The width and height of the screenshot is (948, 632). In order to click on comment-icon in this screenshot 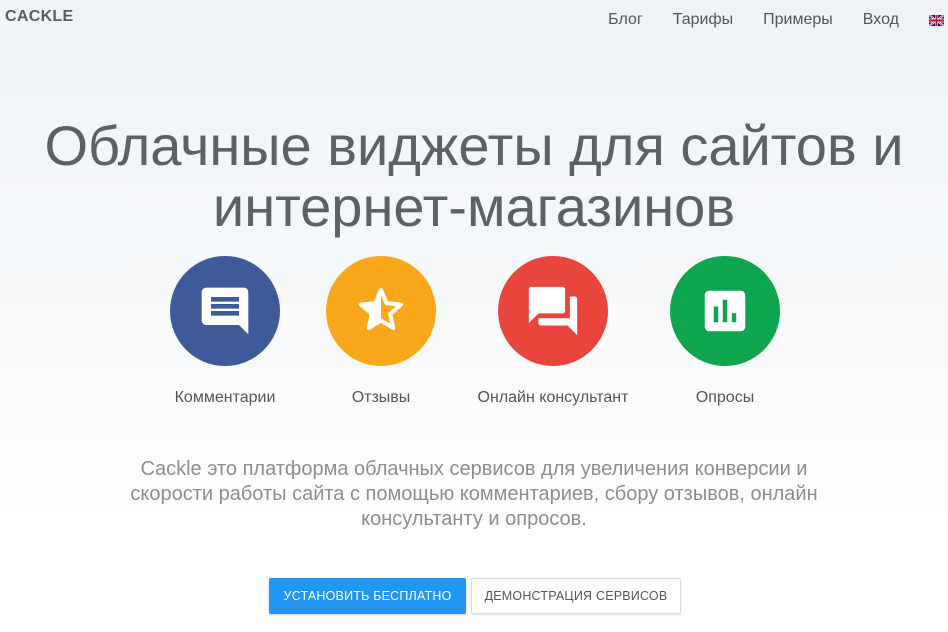, I will do `click(225, 311)`.